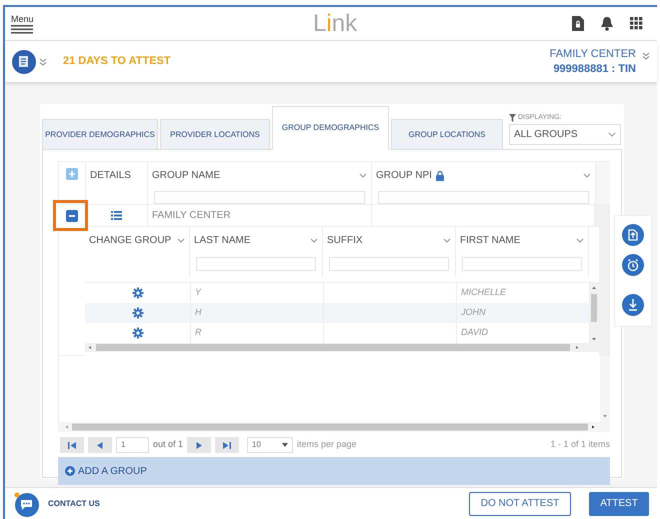 The image size is (660, 519). What do you see at coordinates (100, 134) in the screenshot?
I see `tab: PROVIDER DEMOGRAPHICS` at bounding box center [100, 134].